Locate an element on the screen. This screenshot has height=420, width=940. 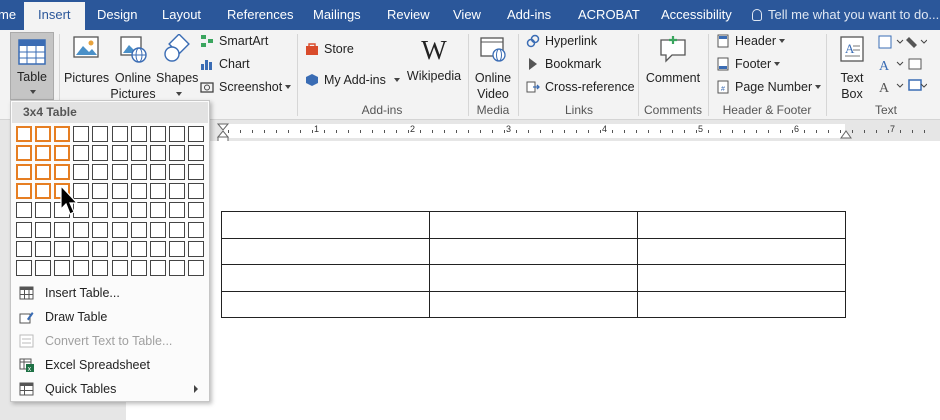
wordart-icon: A is located at coordinates (884, 66).